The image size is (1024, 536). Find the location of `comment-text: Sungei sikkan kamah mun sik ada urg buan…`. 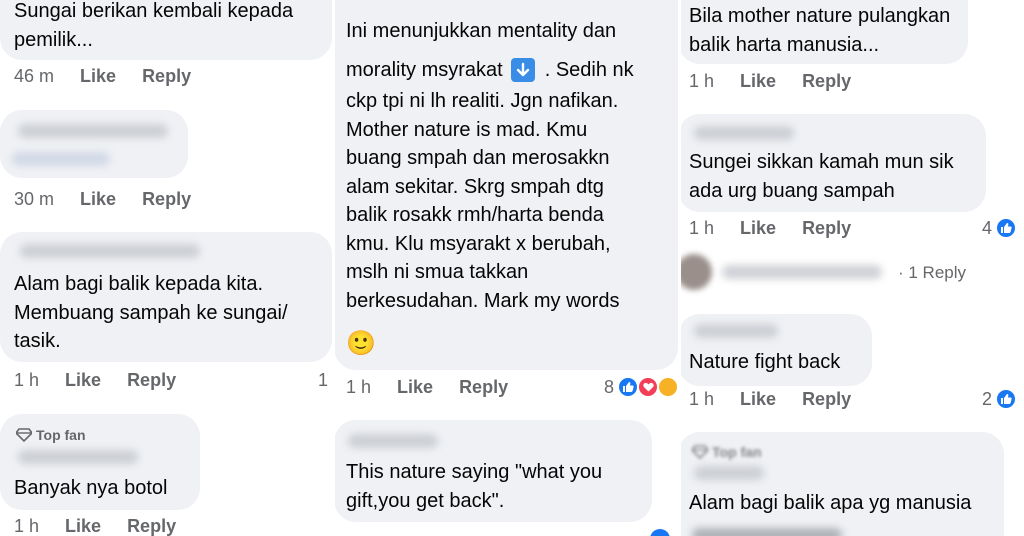

comment-text: Sungei sikkan kamah mun sik ada urg buan… is located at coordinates (821, 176).